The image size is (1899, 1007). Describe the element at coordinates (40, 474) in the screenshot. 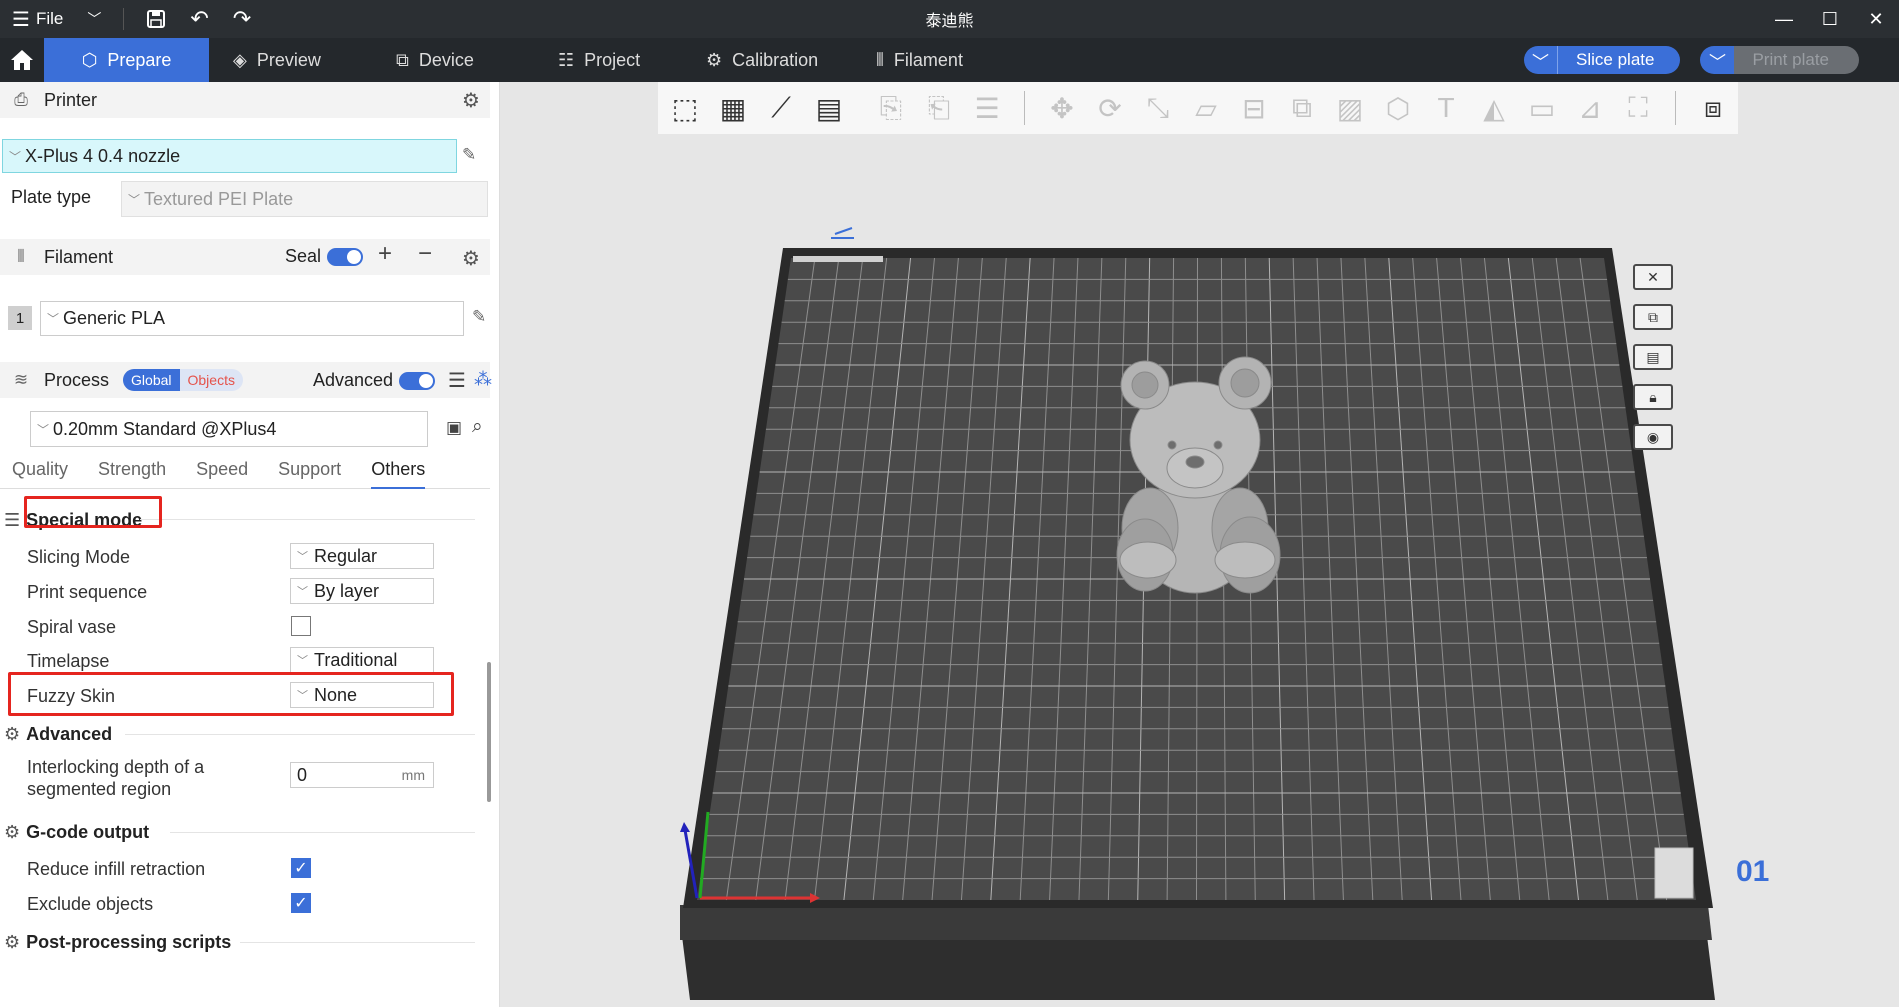

I see `tab-quality: Quality` at that location.